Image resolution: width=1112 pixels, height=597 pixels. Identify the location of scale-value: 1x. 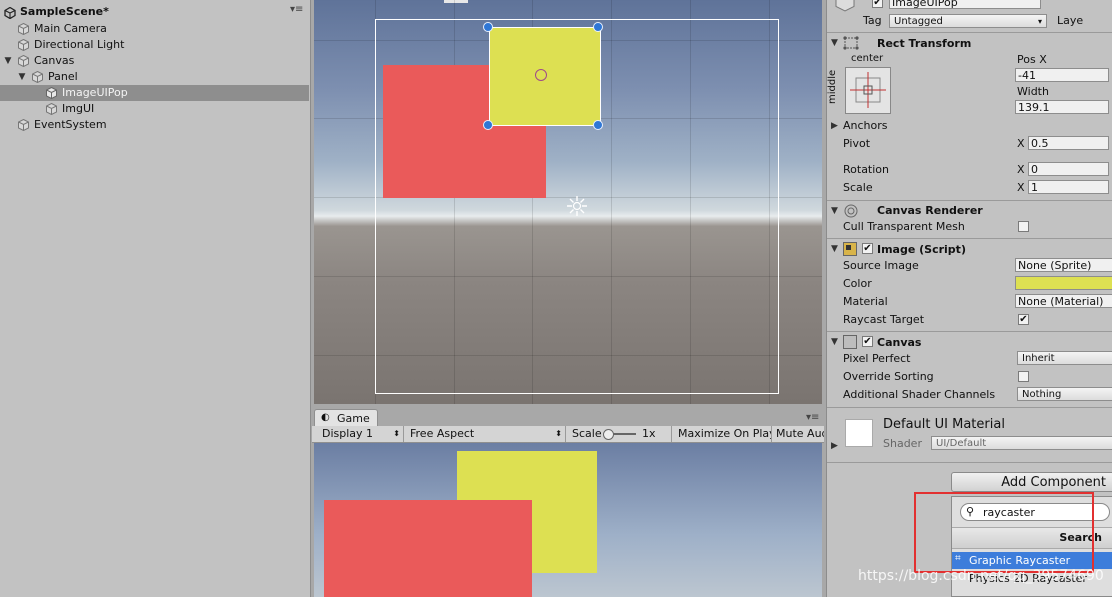
(649, 433).